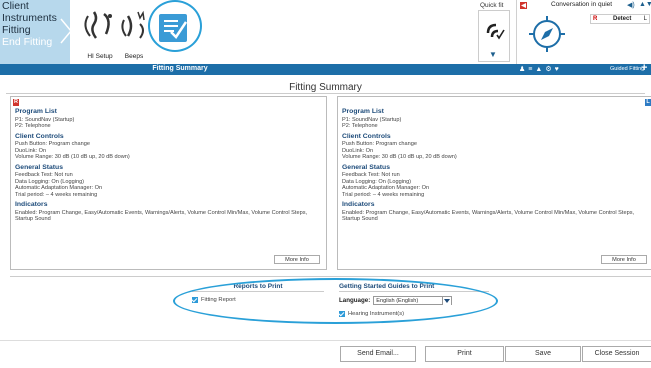 This screenshot has width=651, height=368. Describe the element at coordinates (66, 31) in the screenshot. I see `nav-chevron-icon` at that location.